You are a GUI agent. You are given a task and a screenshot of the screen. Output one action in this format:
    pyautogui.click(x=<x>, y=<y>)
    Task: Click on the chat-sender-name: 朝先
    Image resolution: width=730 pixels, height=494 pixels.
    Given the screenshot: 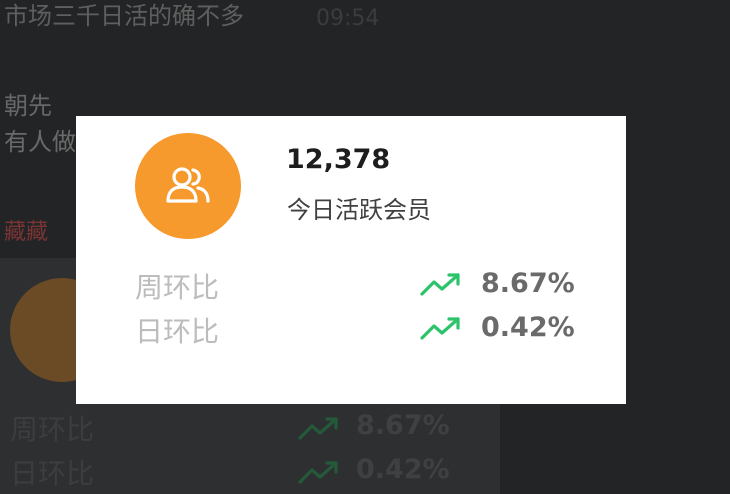 What is the action you would take?
    pyautogui.click(x=28, y=106)
    